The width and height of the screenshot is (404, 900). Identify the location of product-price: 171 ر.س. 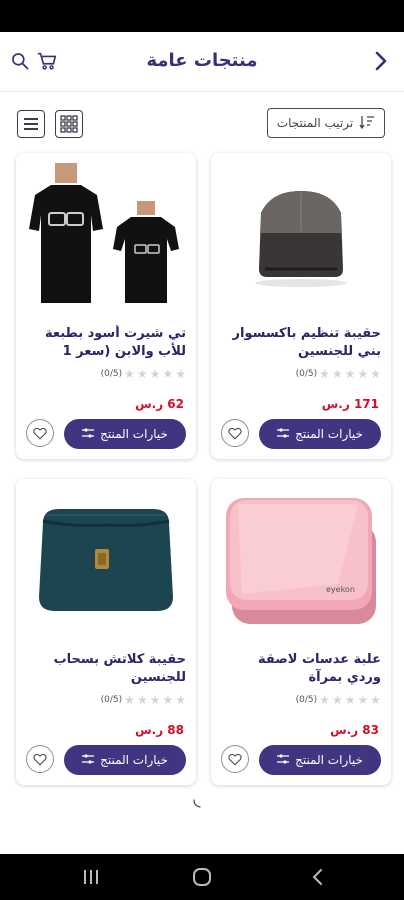
(350, 404).